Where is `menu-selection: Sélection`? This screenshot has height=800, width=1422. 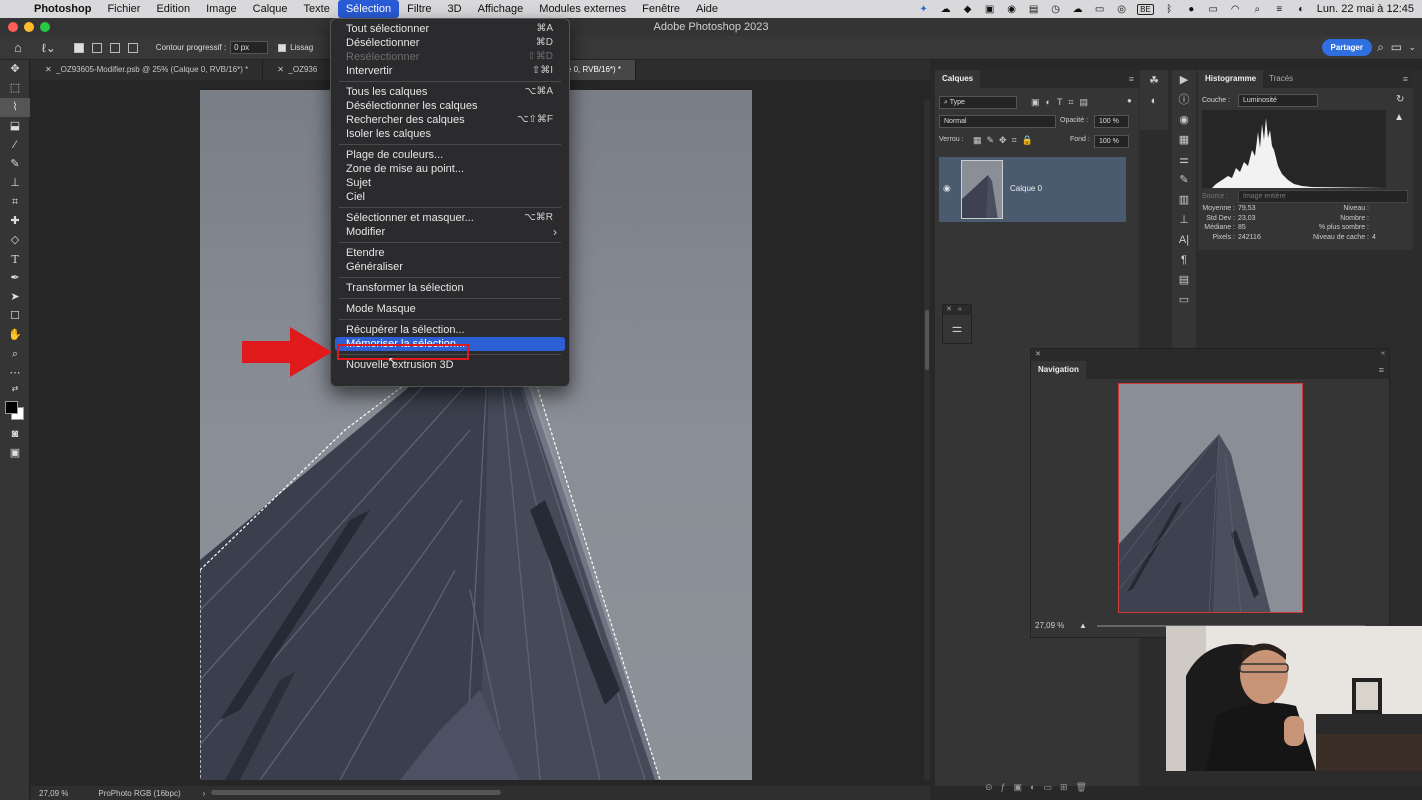
menu-selection: Sélection is located at coordinates (368, 9).